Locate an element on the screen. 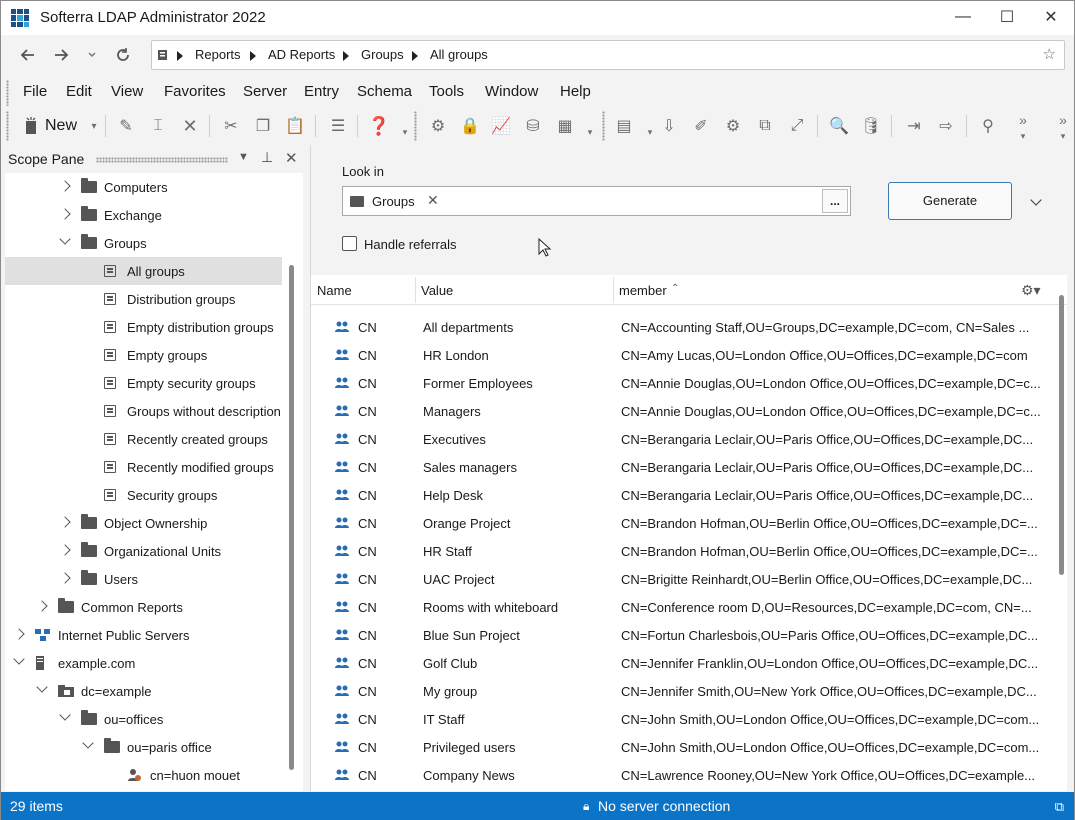  cut-icon: ✂ is located at coordinates (231, 126).